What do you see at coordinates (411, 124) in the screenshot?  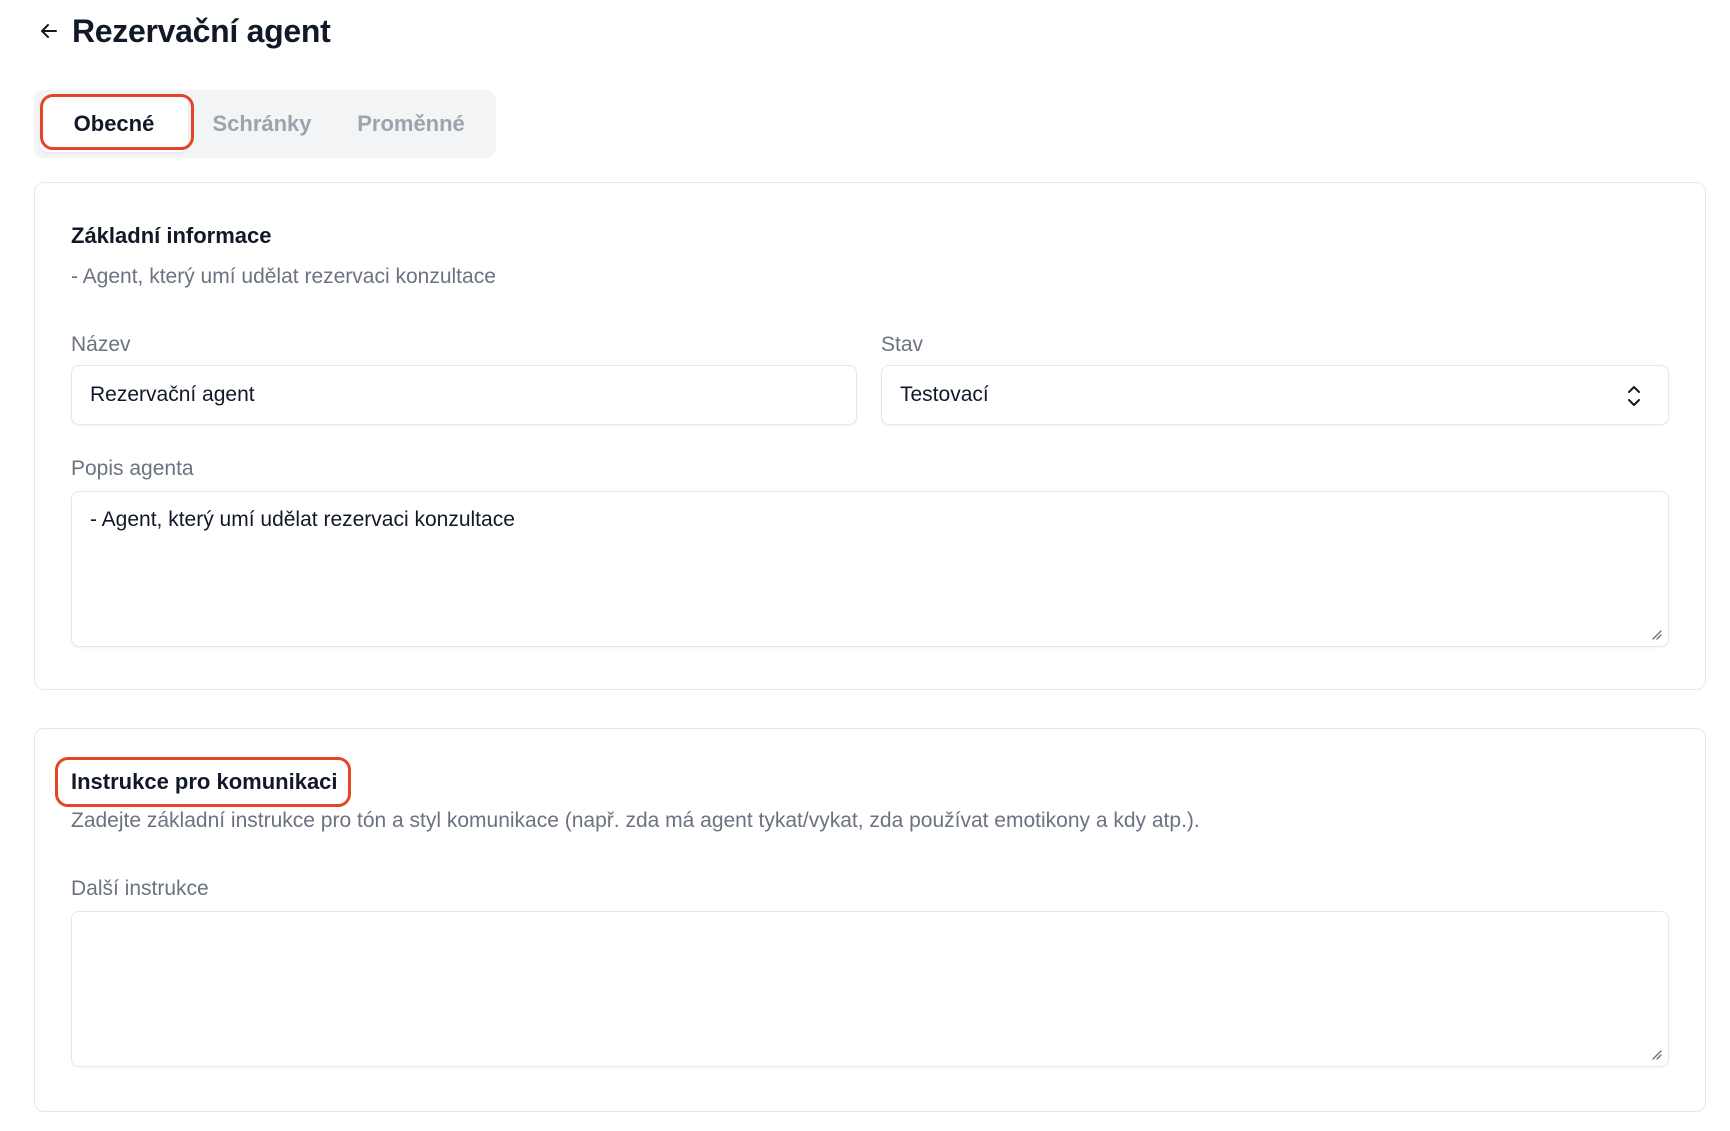 I see `tab-variables: Proměnné` at bounding box center [411, 124].